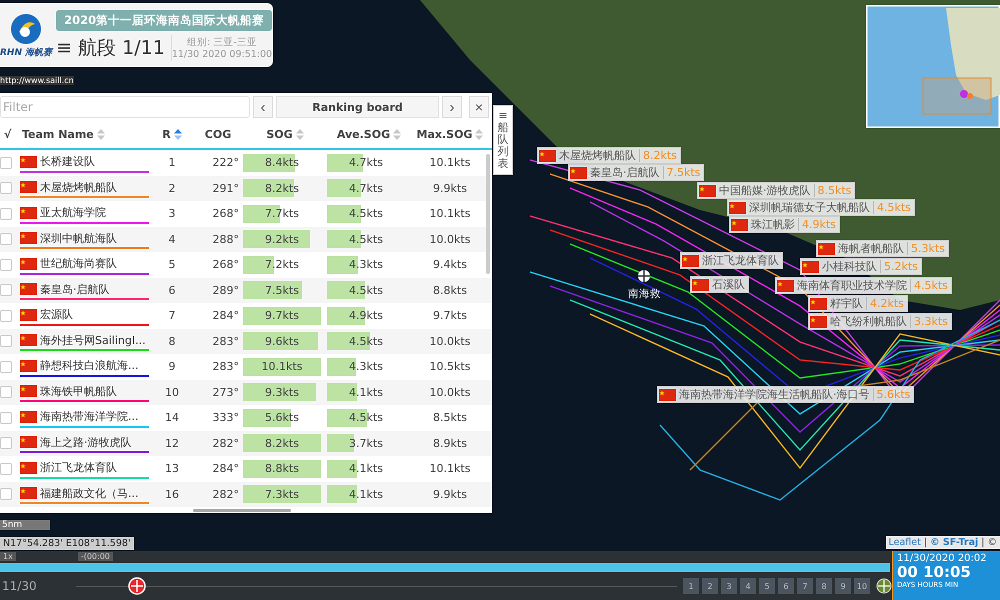  Describe the element at coordinates (728, 284) in the screenshot. I see `boat-name: 石溪队` at that location.